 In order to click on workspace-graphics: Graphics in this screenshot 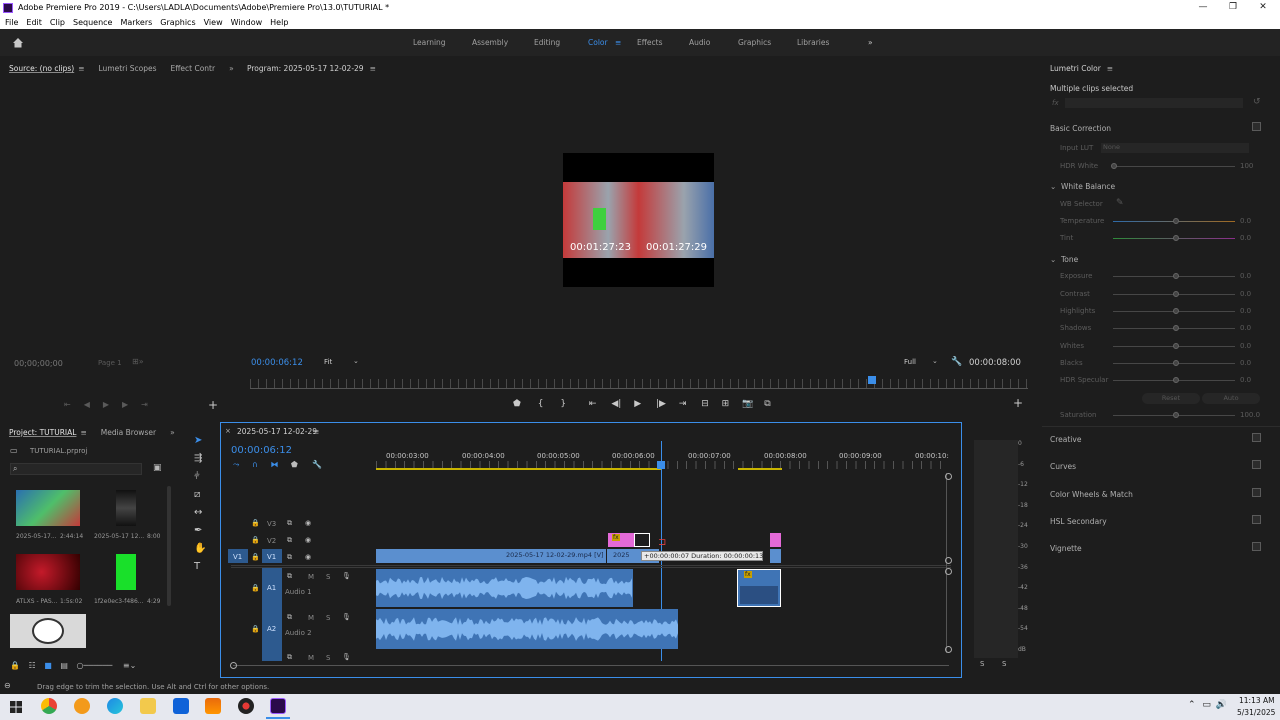, I will do `click(754, 42)`.